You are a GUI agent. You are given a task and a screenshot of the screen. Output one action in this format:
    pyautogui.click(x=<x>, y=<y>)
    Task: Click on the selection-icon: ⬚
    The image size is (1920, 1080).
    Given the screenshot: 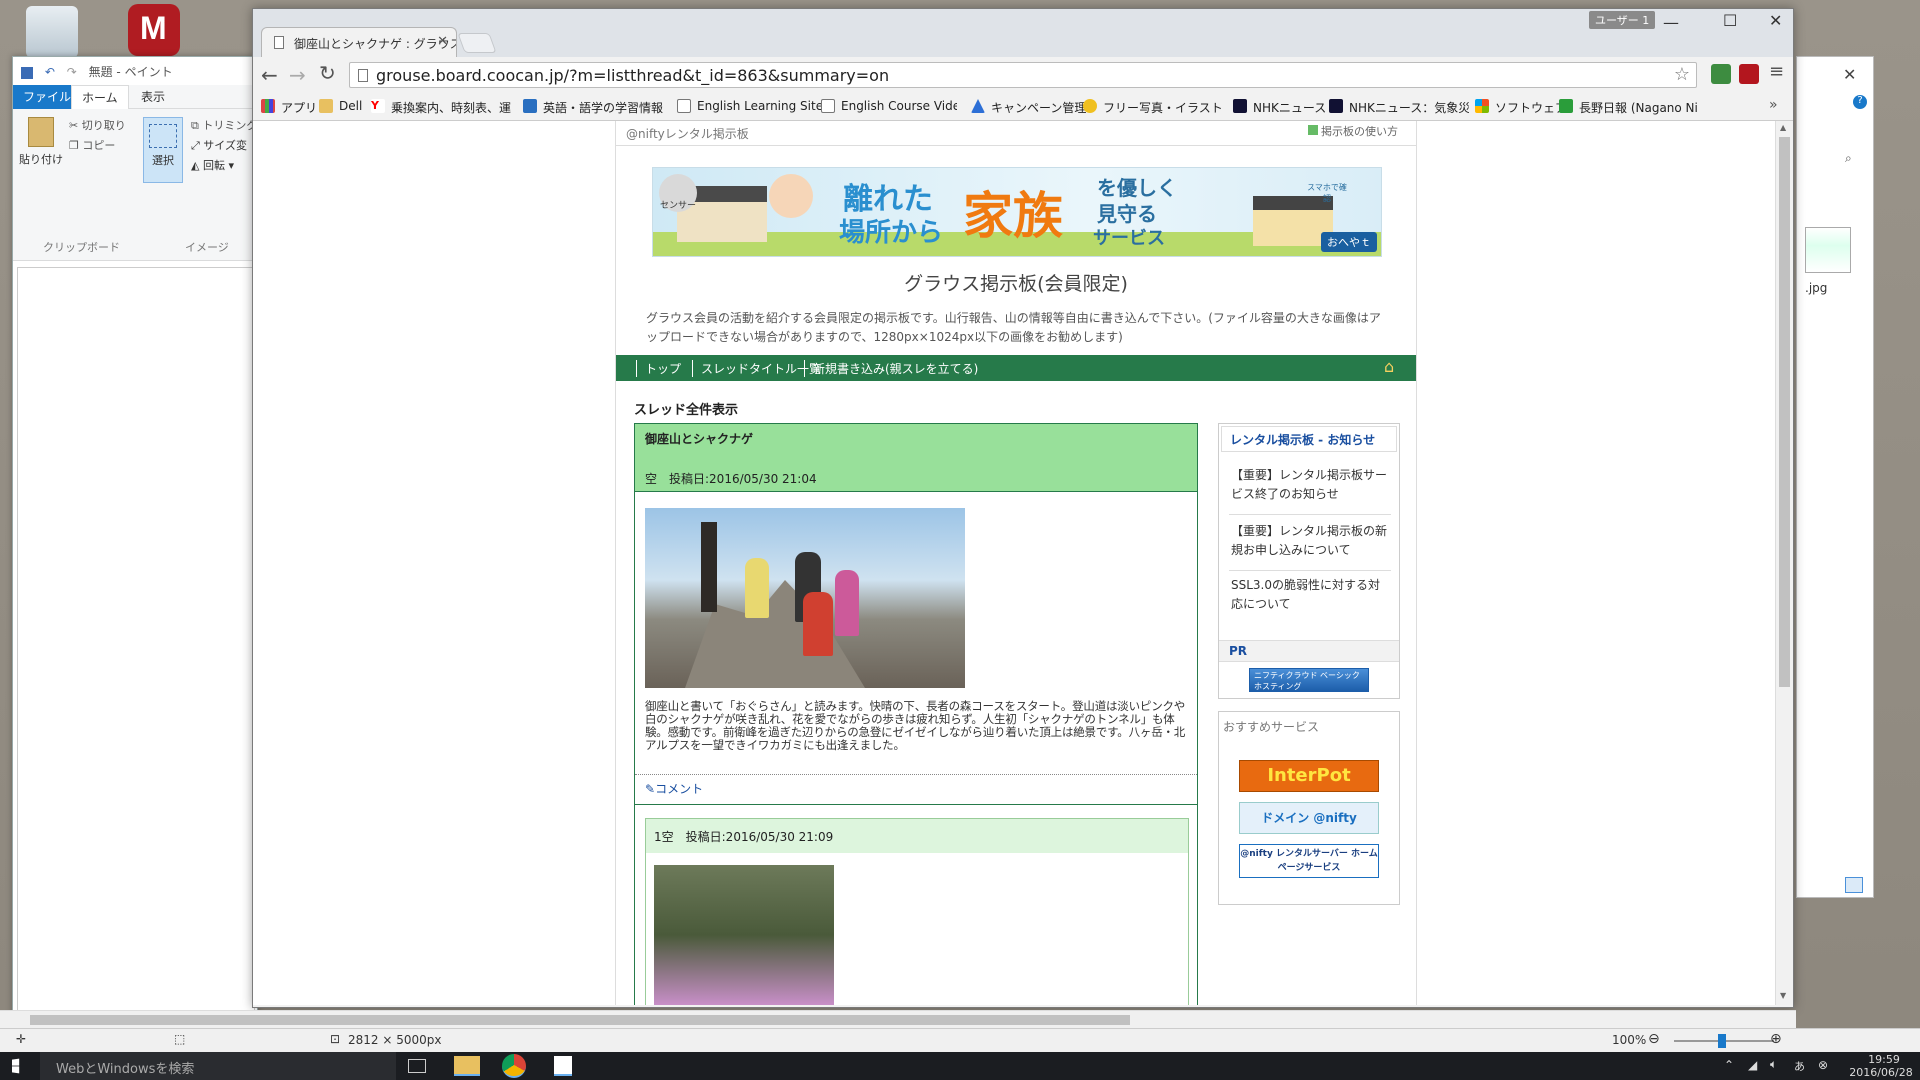 What is the action you would take?
    pyautogui.click(x=180, y=1039)
    